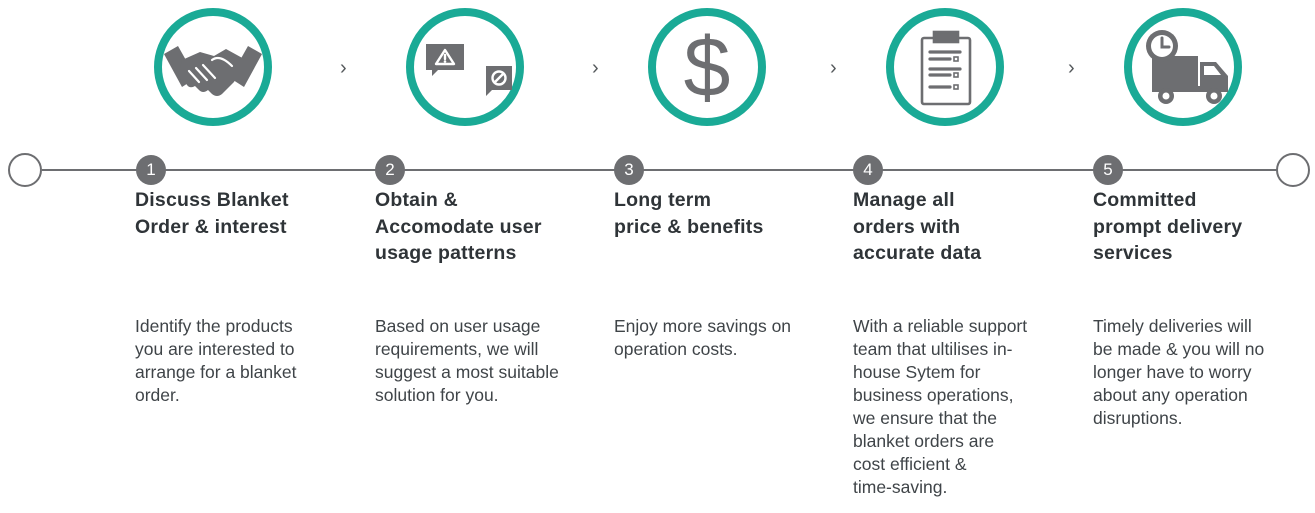 Image resolution: width=1315 pixels, height=513 pixels. What do you see at coordinates (940, 326) in the screenshot?
I see `step-4-desc-line: With a reliable support` at bounding box center [940, 326].